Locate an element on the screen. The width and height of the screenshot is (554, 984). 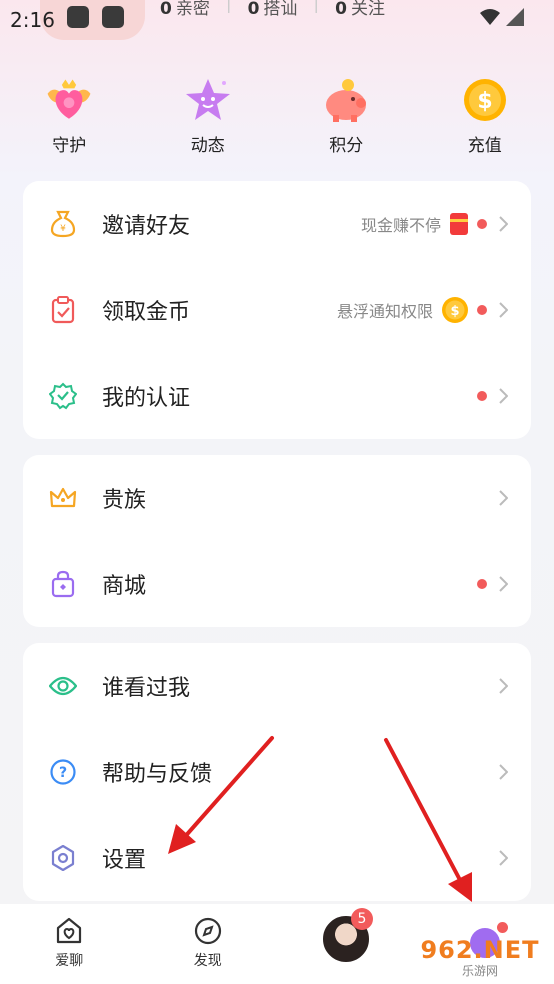
signal-icon is located at coordinates (515, 17).